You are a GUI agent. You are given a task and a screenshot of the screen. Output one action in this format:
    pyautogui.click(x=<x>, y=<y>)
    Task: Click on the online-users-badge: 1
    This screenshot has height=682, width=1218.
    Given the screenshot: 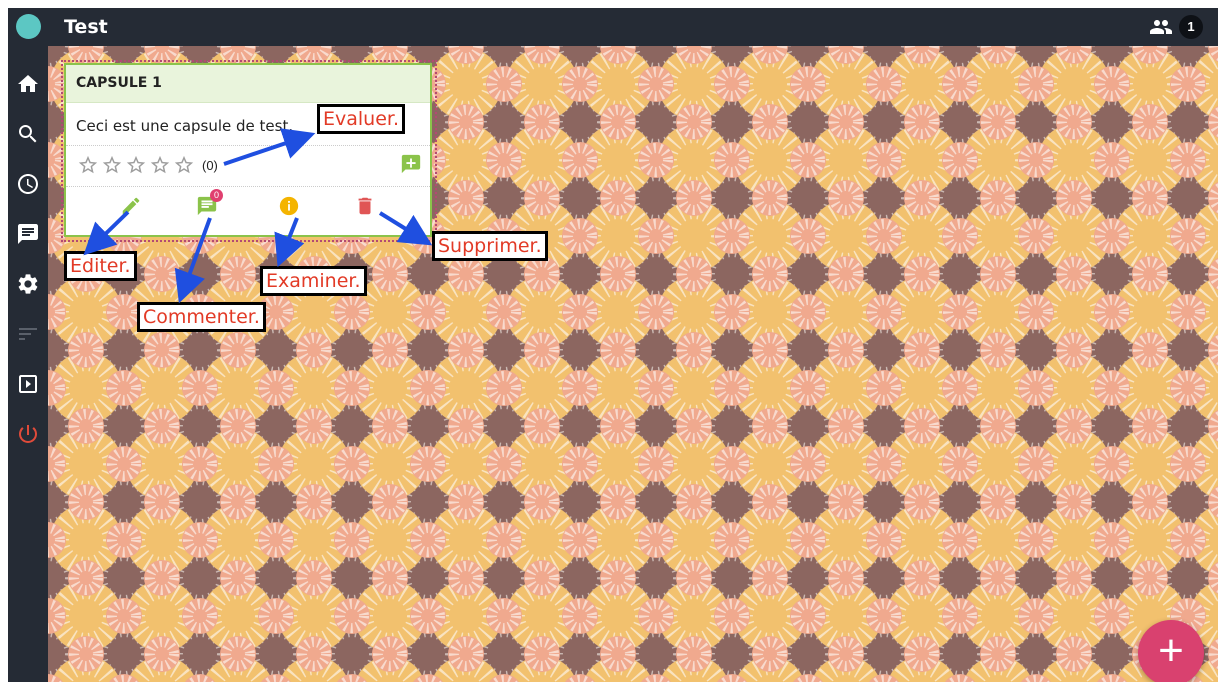 What is the action you would take?
    pyautogui.click(x=1191, y=27)
    